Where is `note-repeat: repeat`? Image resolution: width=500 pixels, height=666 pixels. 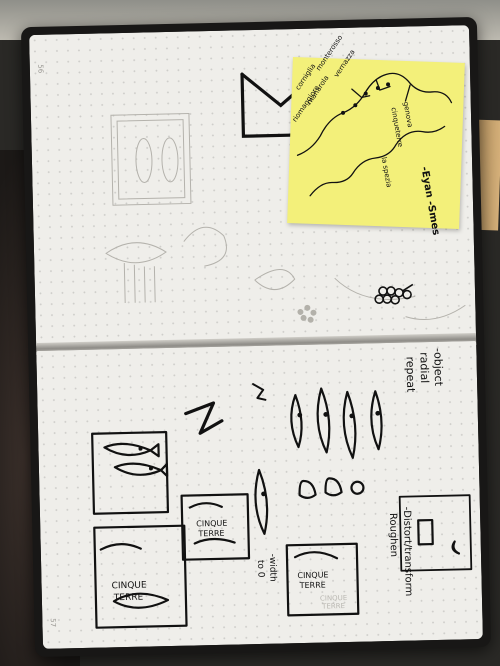
note-repeat: repeat is located at coordinates (410, 374).